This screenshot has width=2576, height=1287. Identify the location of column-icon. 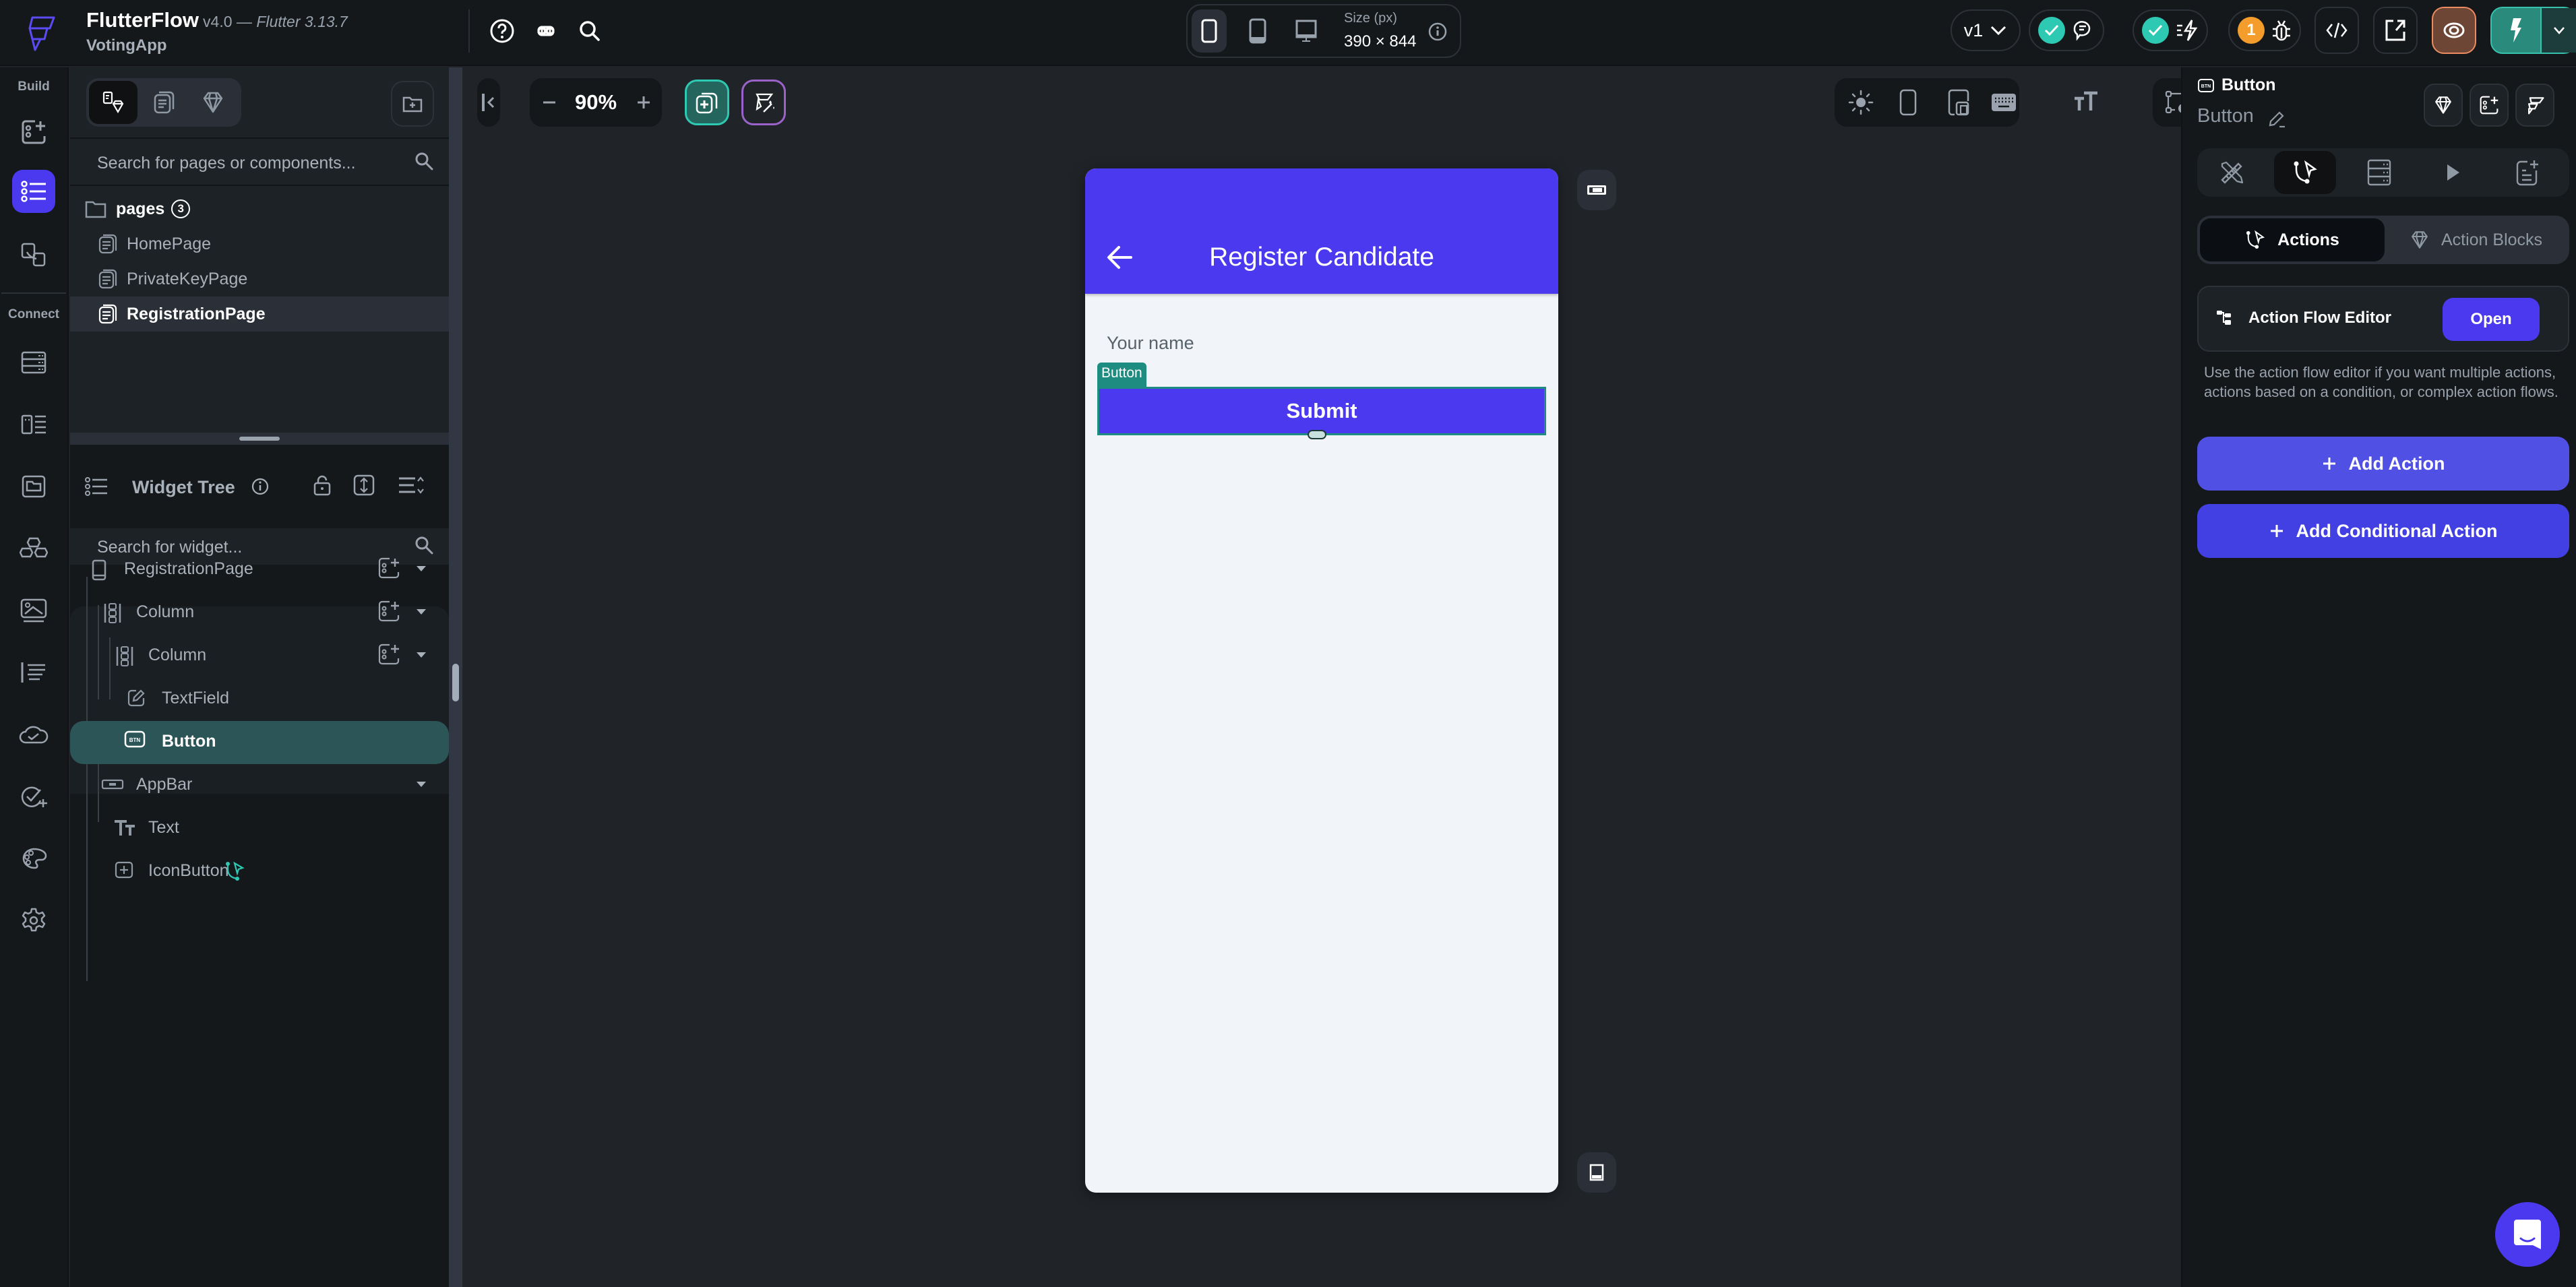
(113, 613).